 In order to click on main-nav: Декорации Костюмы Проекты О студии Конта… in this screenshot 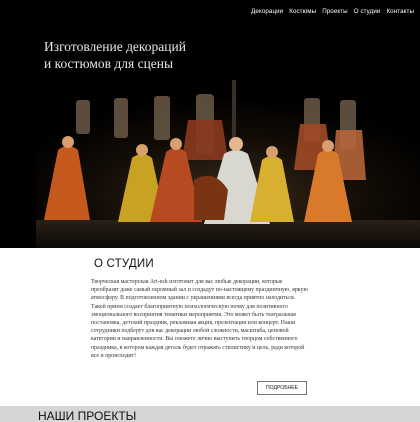, I will do `click(332, 11)`.